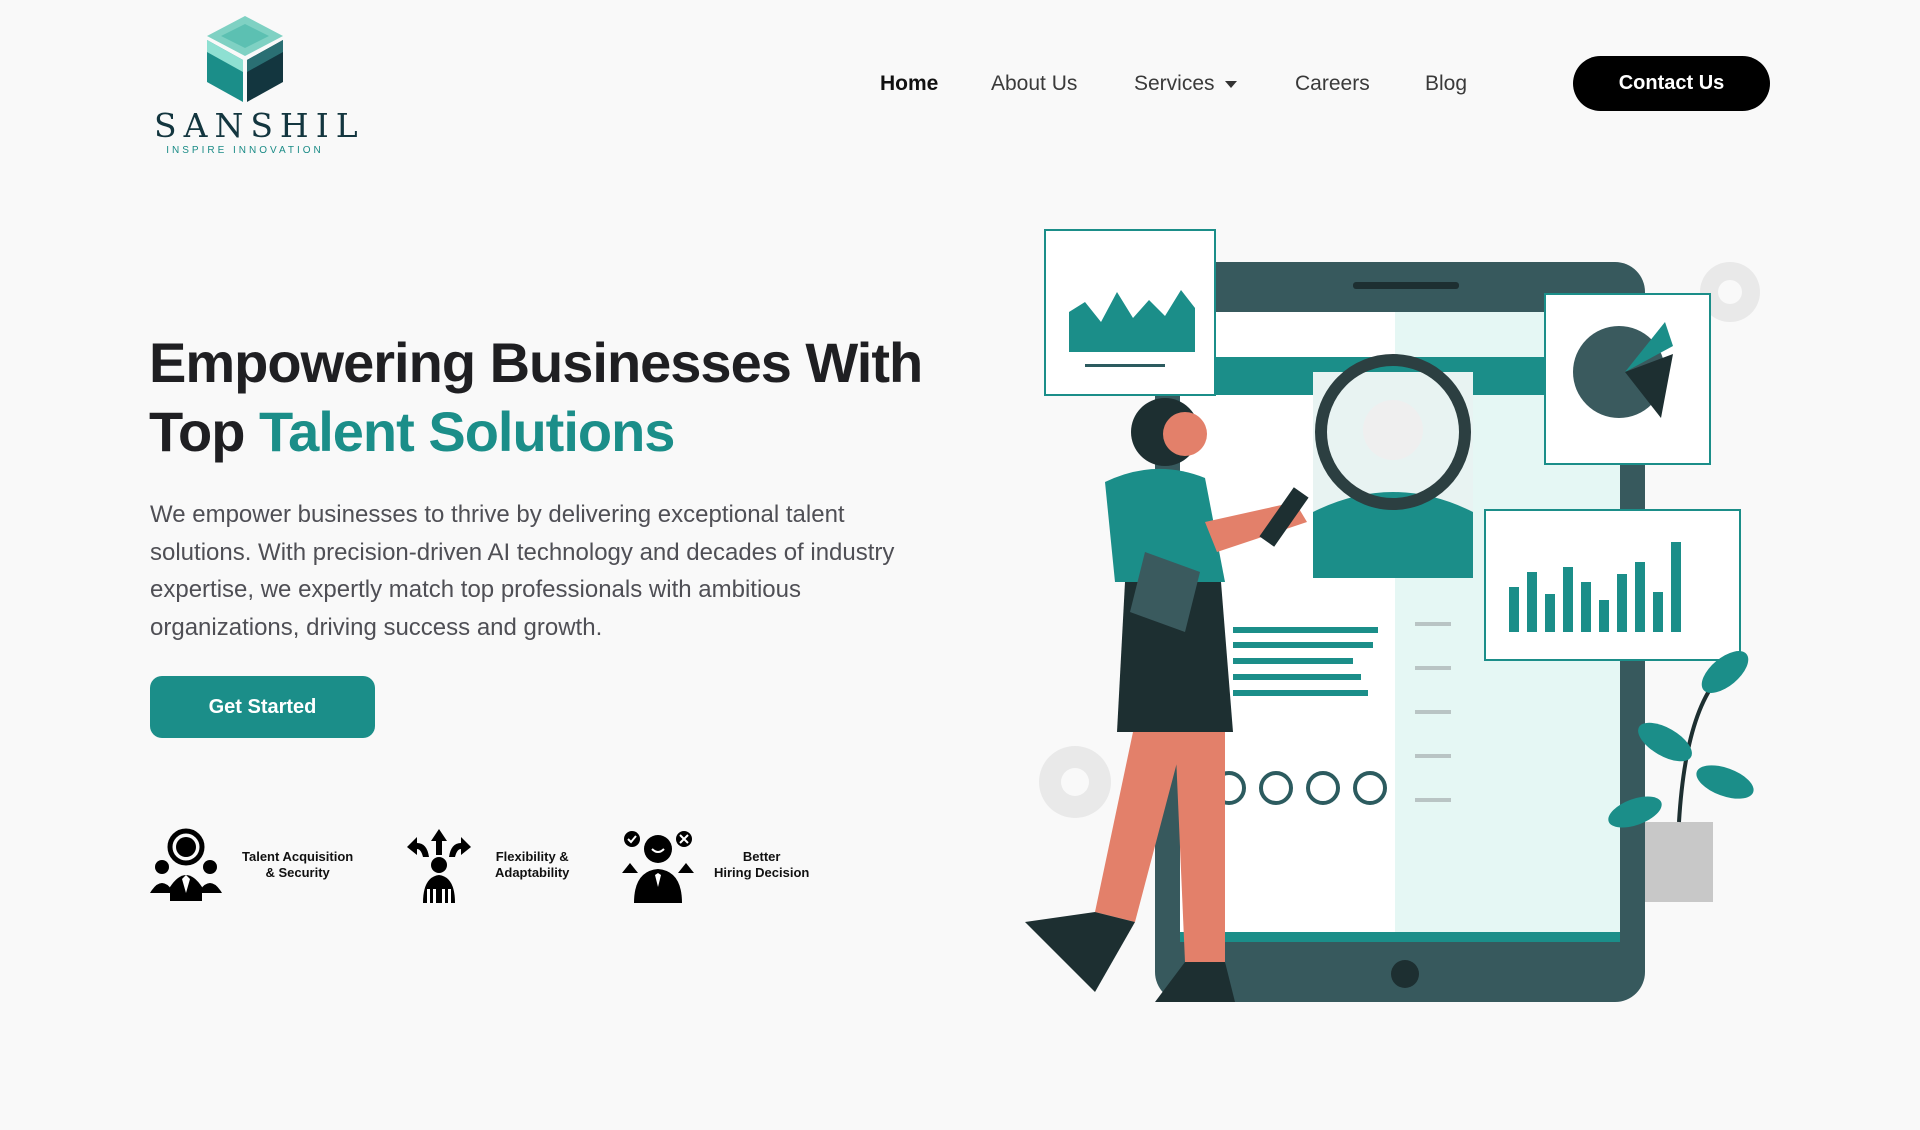 This screenshot has width=1920, height=1130. I want to click on feature-talent-acquisition: Talent Acquisition & Security, so click(251, 865).